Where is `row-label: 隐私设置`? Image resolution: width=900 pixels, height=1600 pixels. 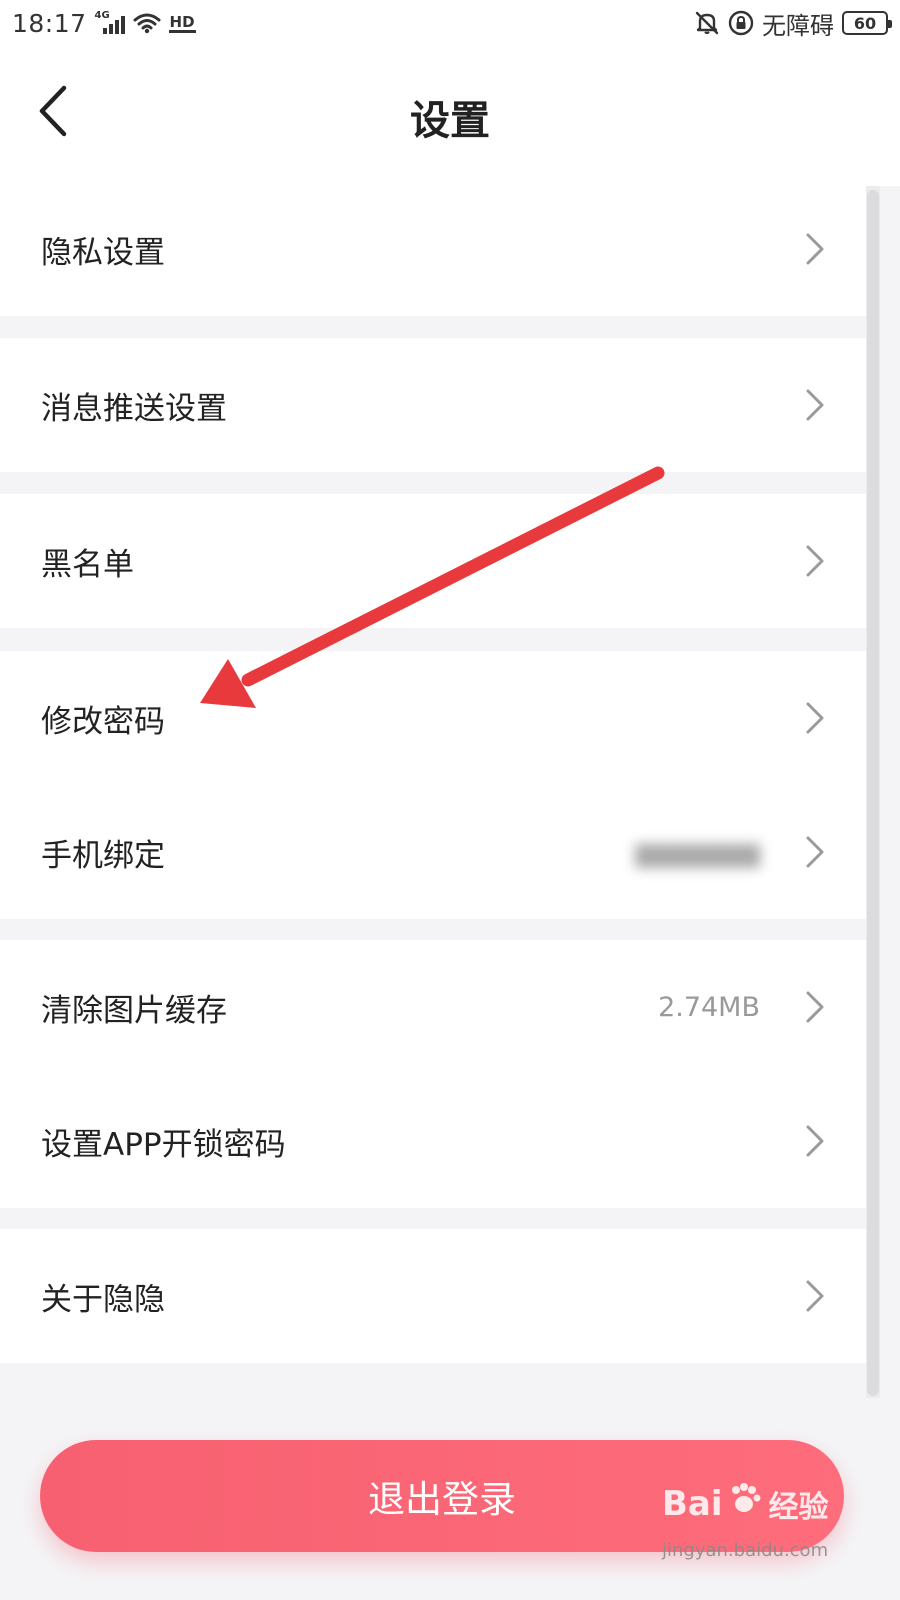 row-label: 隐私设置 is located at coordinates (103, 252).